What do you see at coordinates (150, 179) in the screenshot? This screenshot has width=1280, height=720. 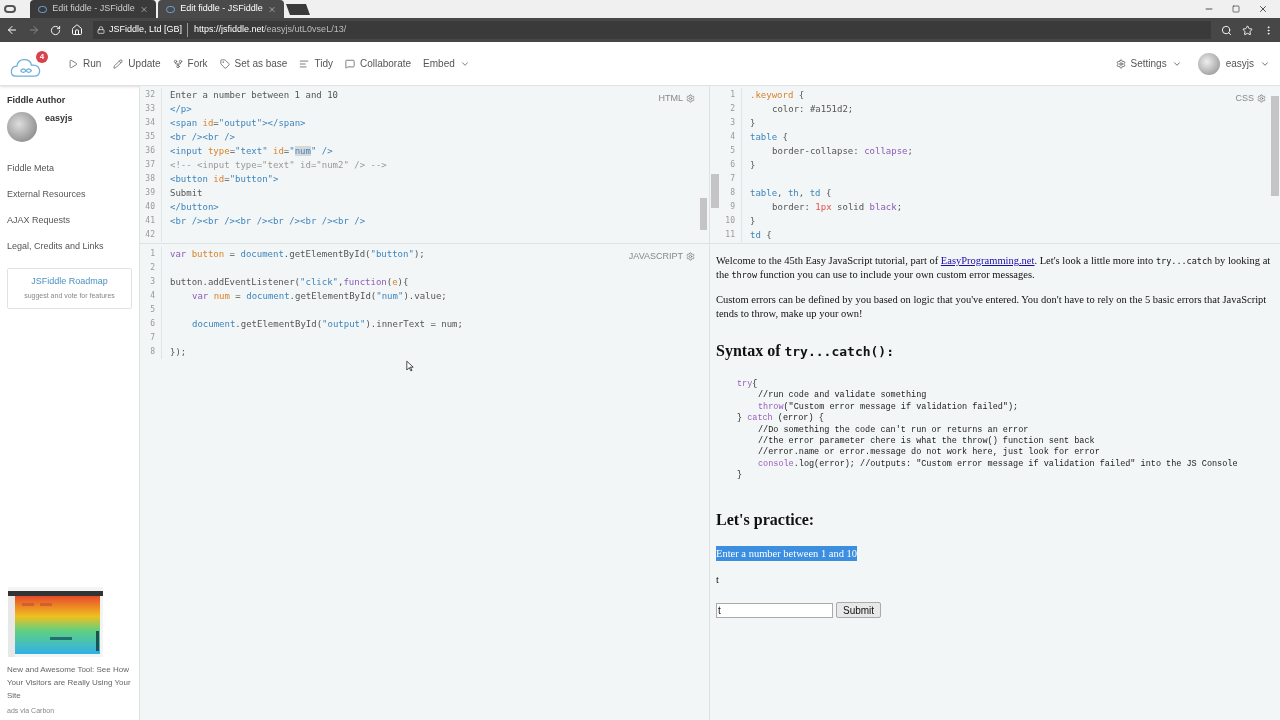 I see `line-number: 38` at bounding box center [150, 179].